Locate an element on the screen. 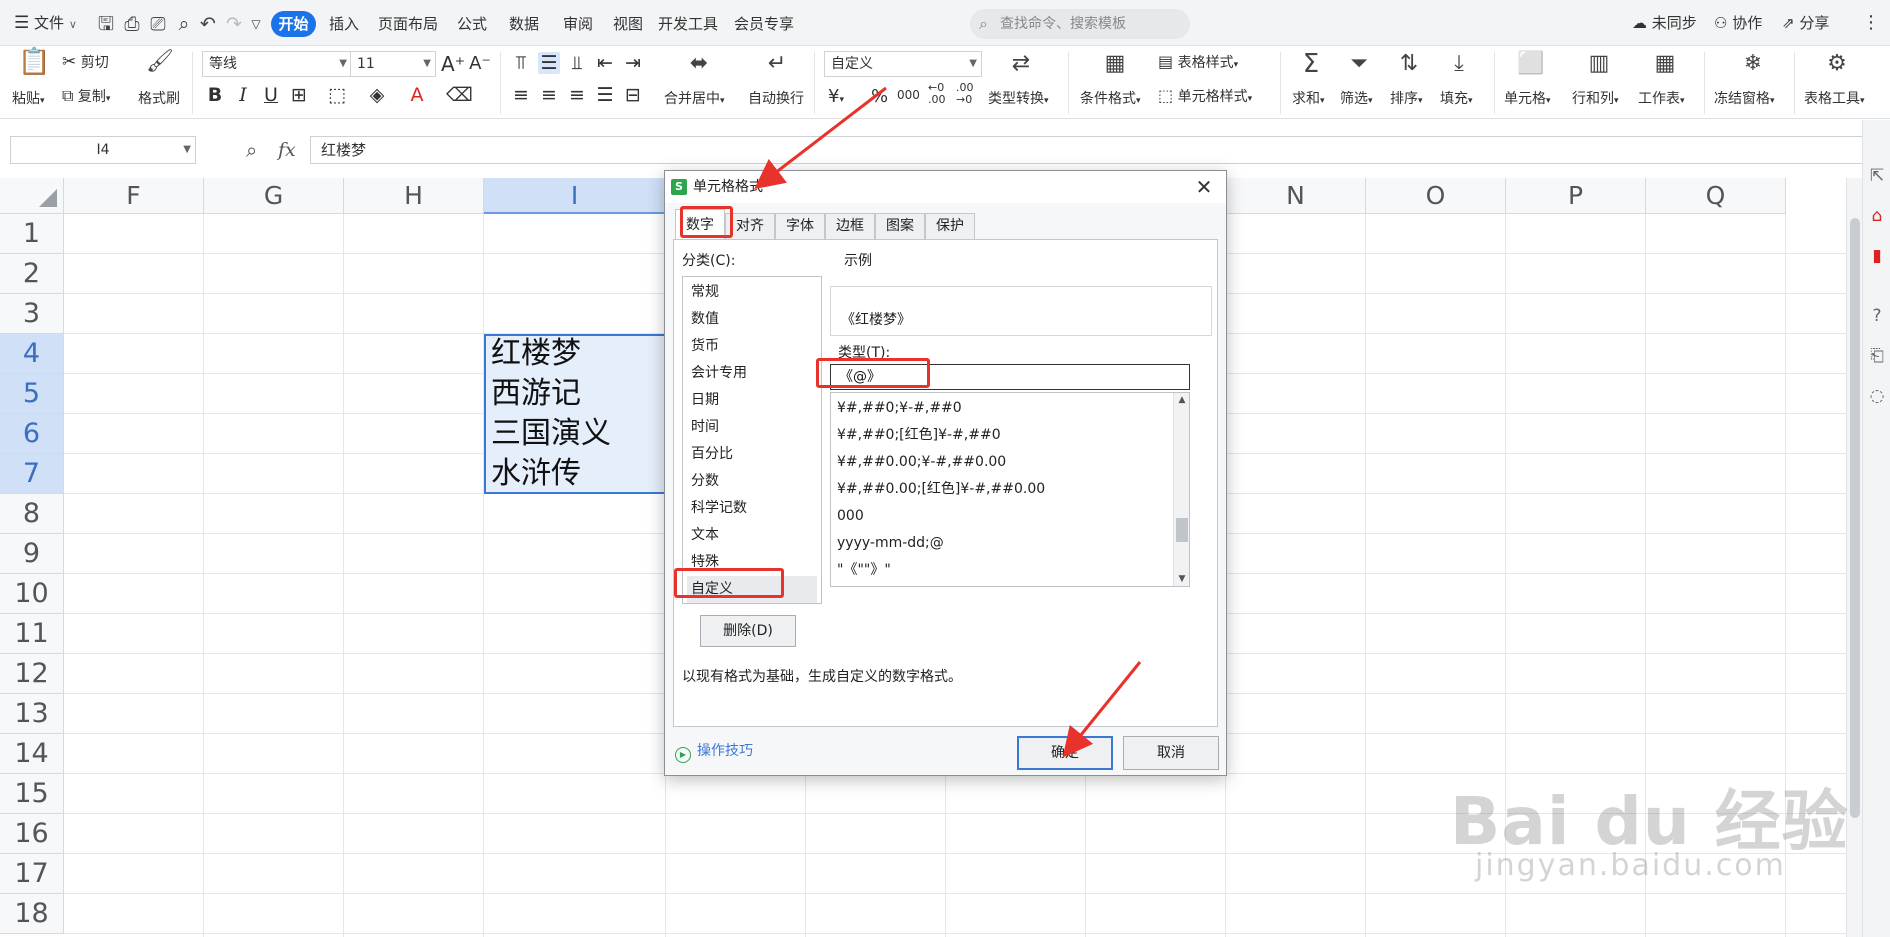 Image resolution: width=1890 pixels, height=937 pixels. watermark-url: jingyan.baidu.com is located at coordinates (1630, 865).